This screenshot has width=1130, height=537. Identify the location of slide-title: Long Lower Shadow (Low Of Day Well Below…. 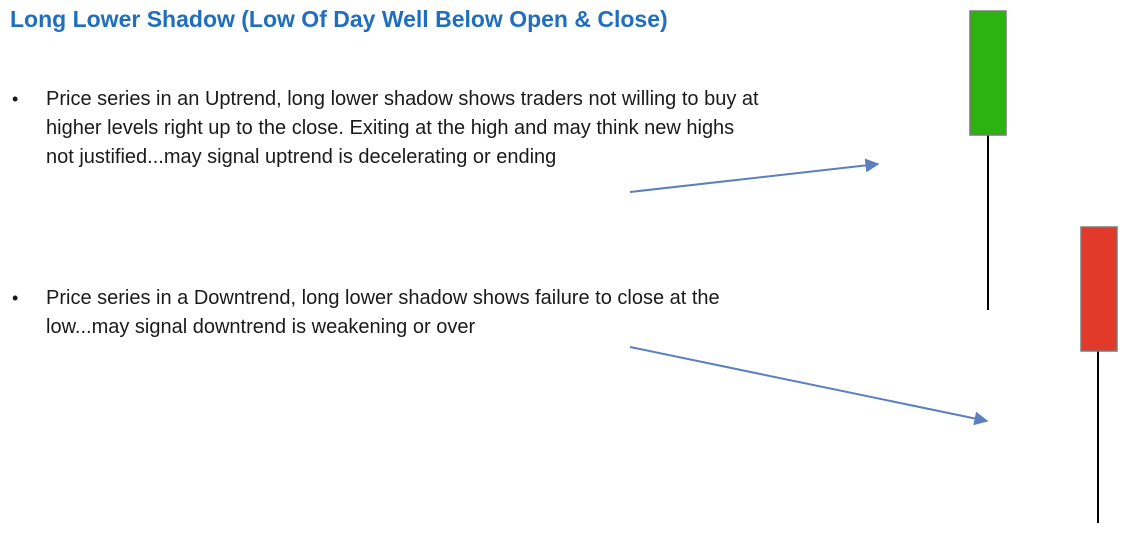
(339, 19).